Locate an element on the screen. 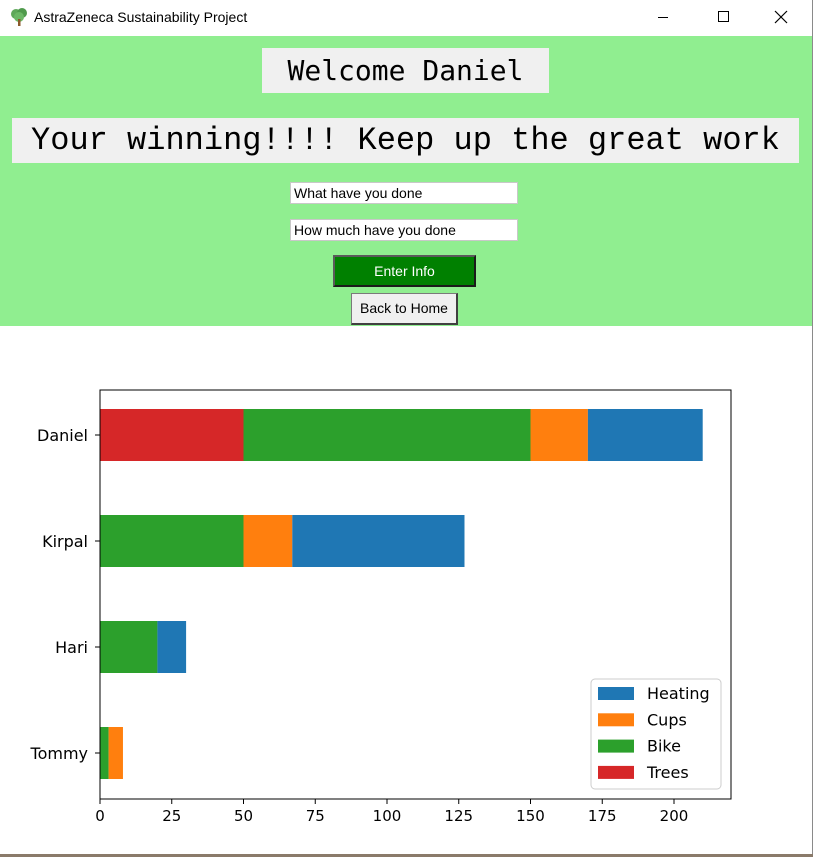 The width and height of the screenshot is (813, 857). close-button is located at coordinates (782, 17).